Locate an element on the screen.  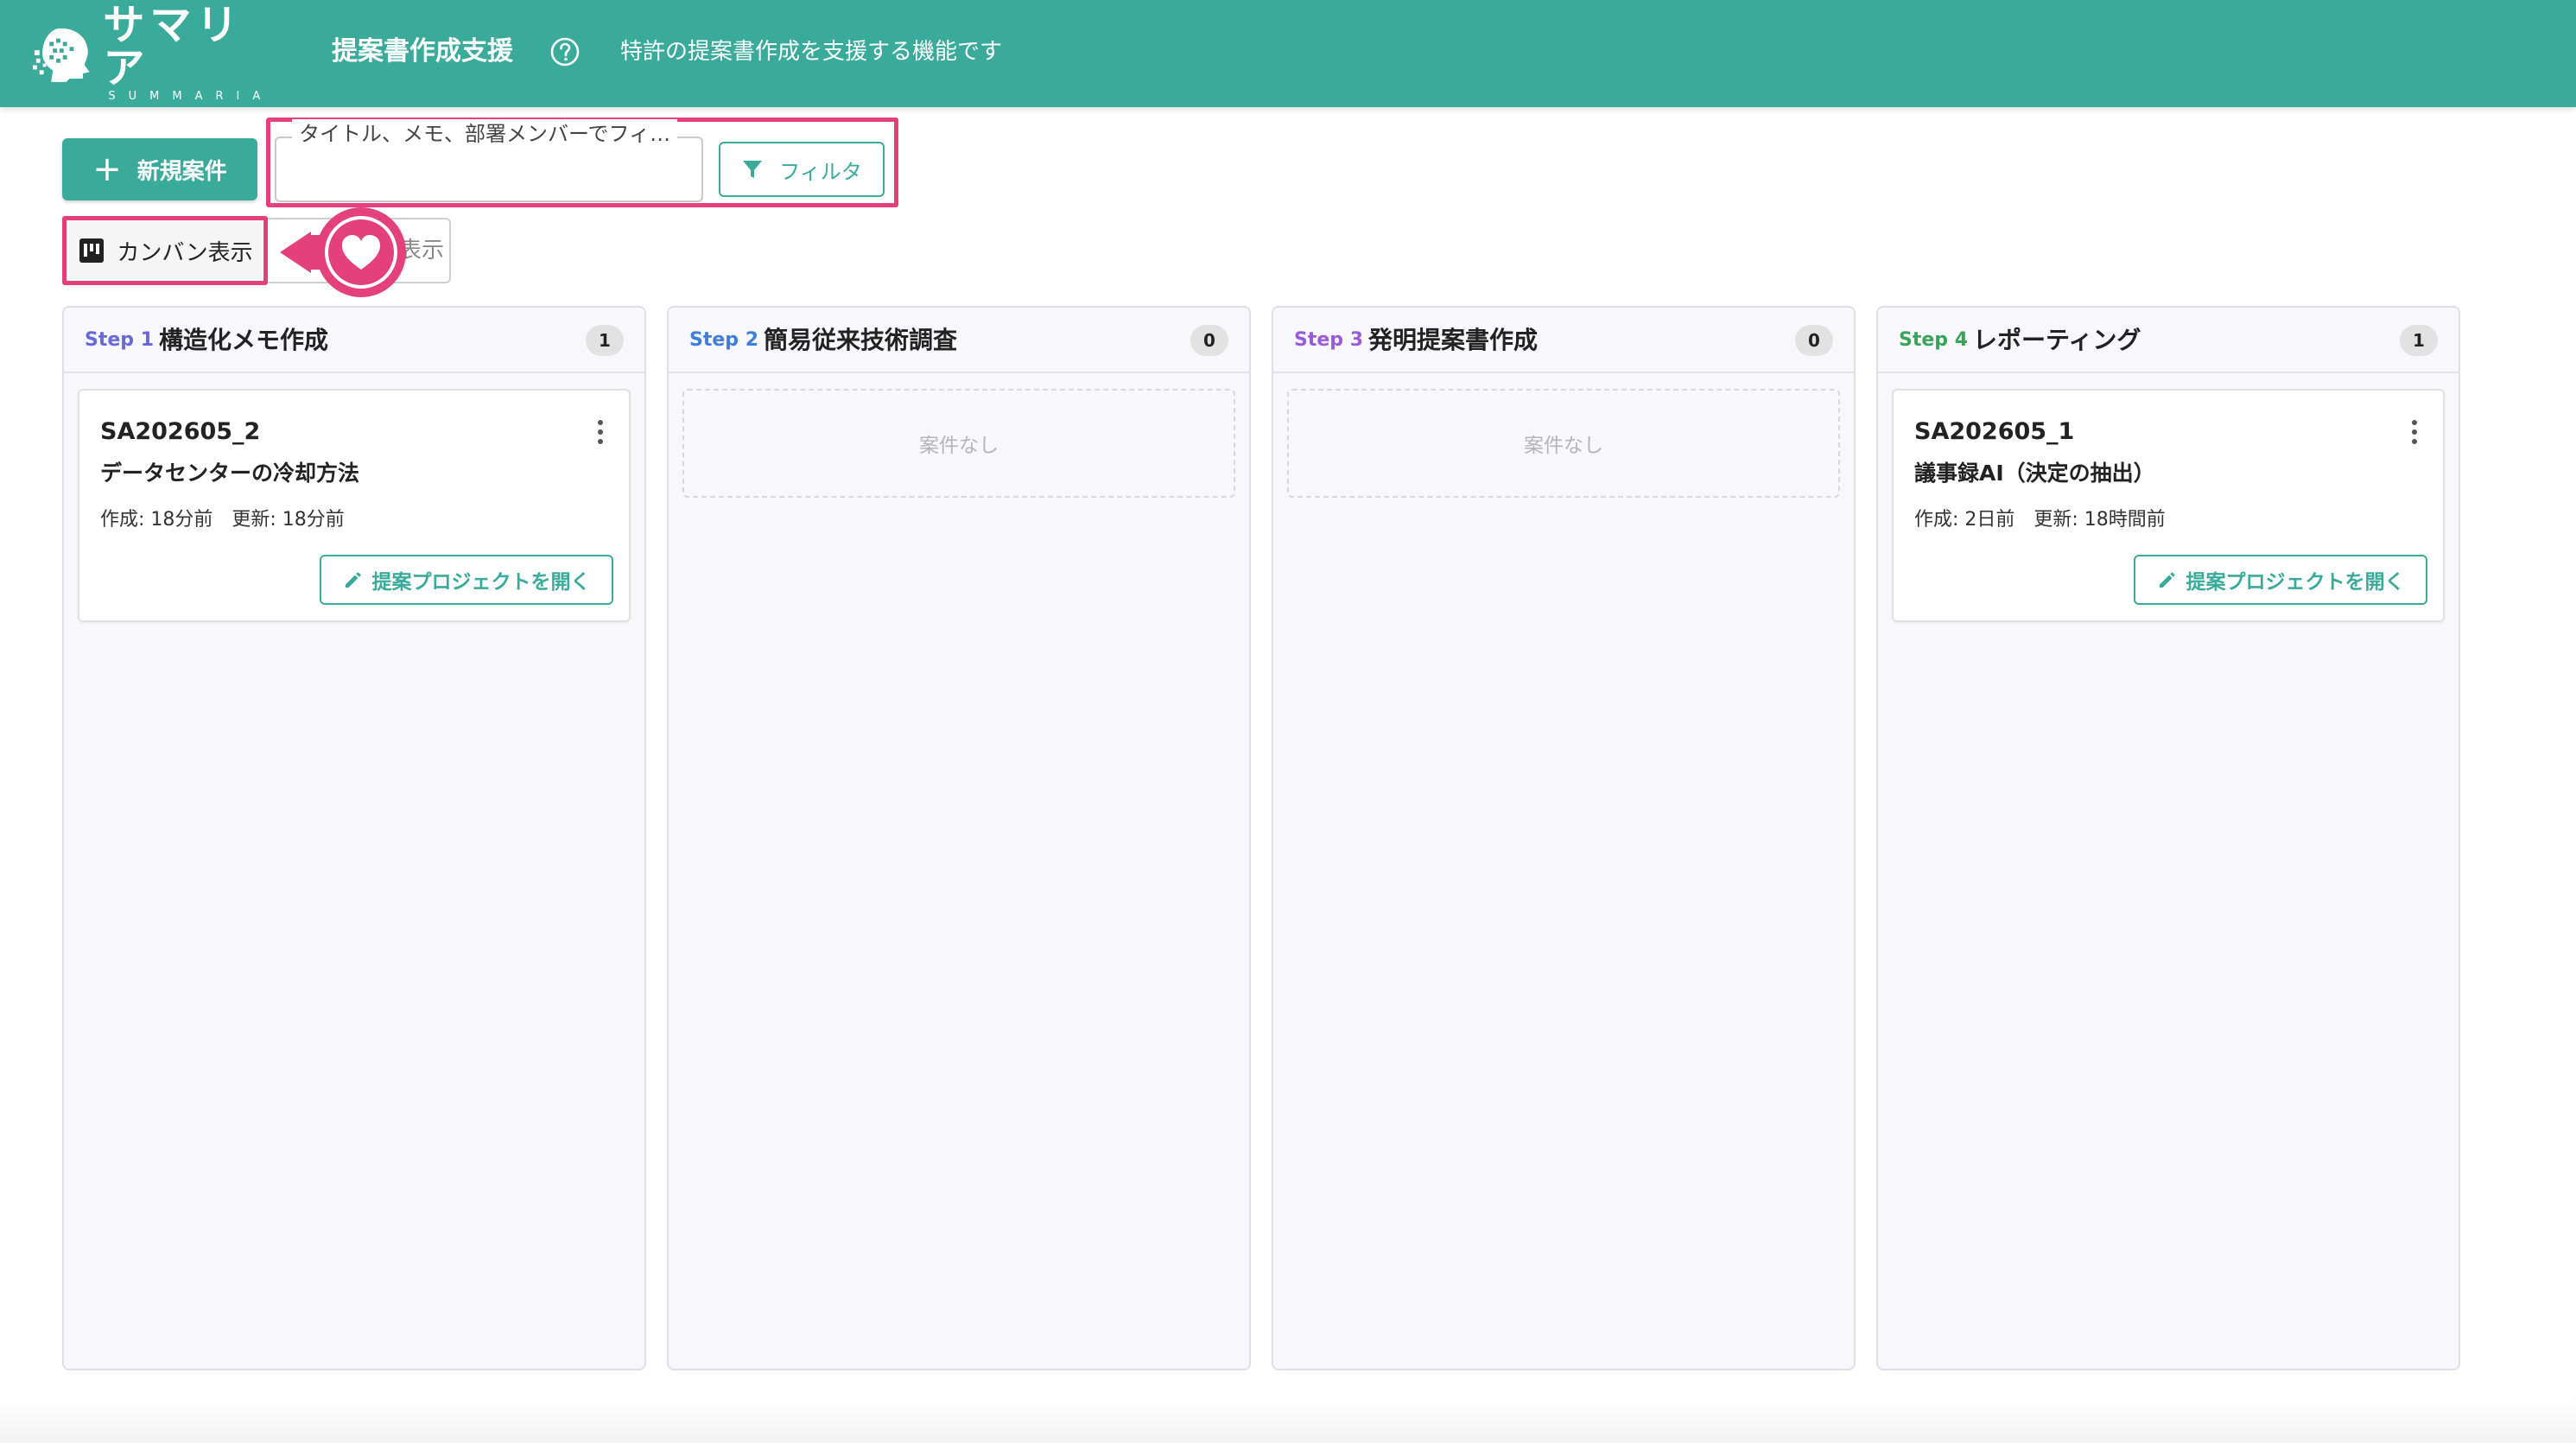
plus-icon: + is located at coordinates (107, 169).